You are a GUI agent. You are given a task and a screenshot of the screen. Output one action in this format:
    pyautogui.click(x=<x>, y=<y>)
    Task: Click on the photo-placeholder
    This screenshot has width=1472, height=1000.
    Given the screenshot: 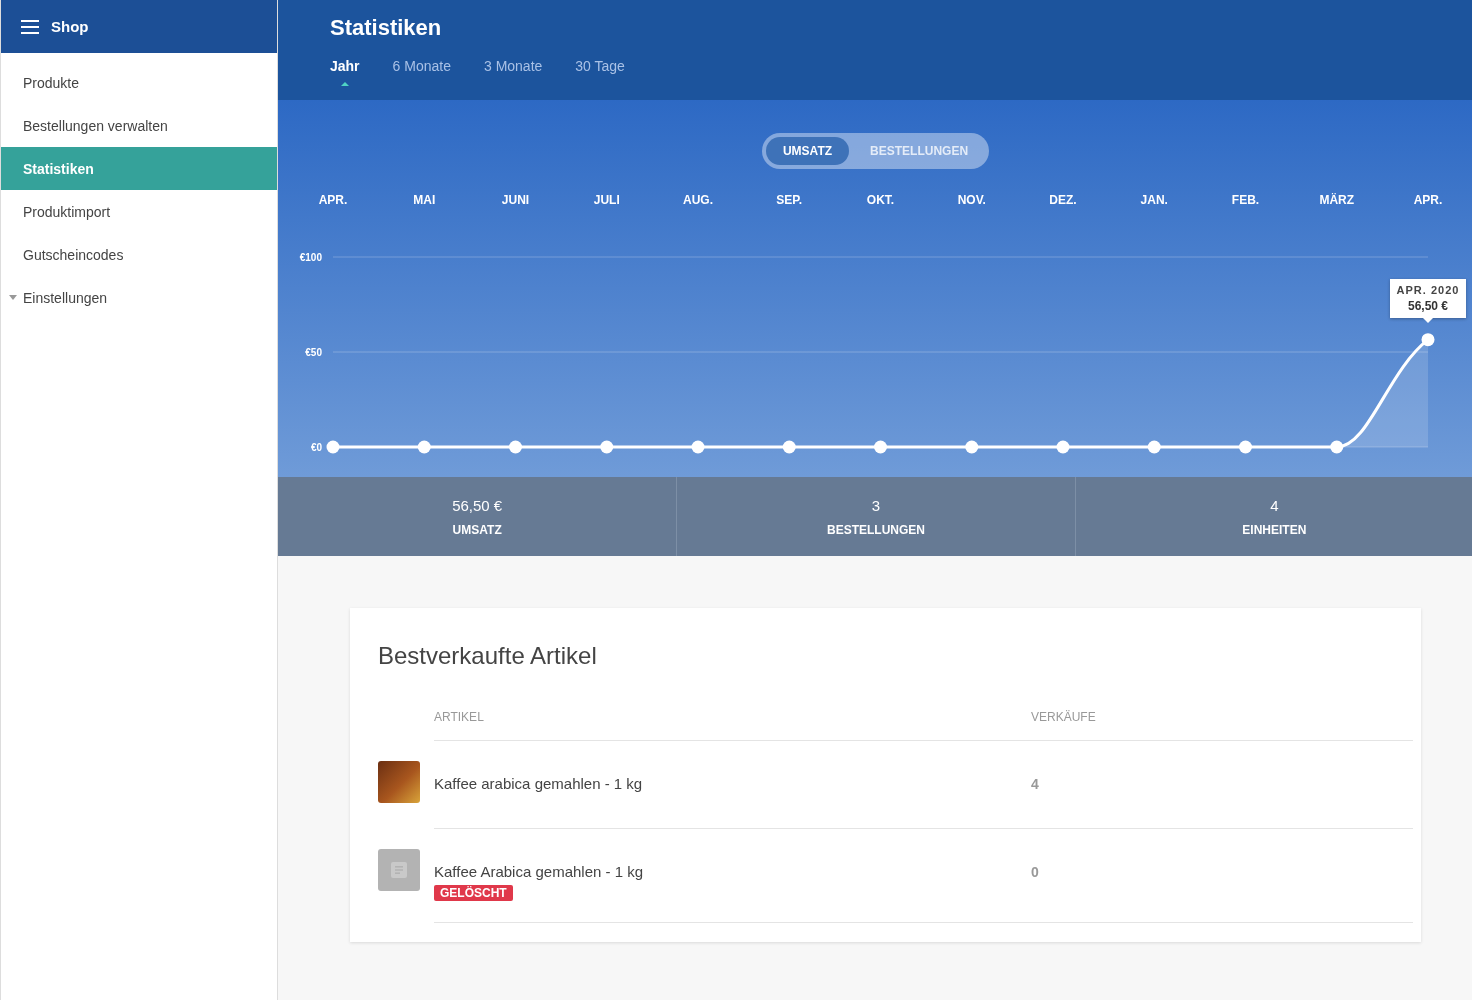 What is the action you would take?
    pyautogui.click(x=399, y=782)
    